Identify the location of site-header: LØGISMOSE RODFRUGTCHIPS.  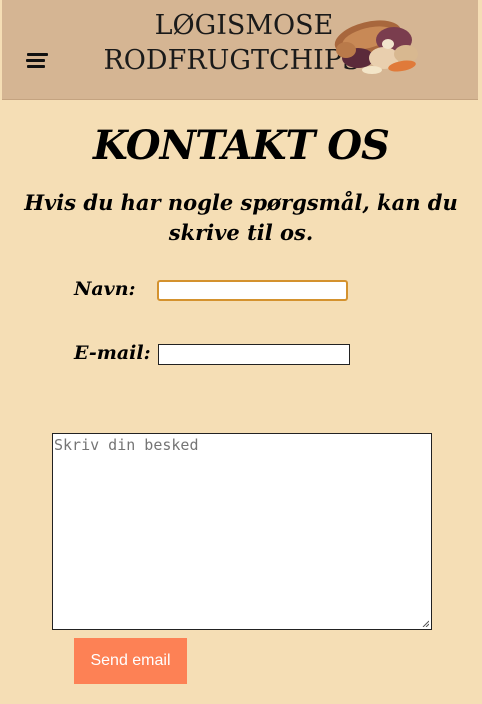
(240, 50).